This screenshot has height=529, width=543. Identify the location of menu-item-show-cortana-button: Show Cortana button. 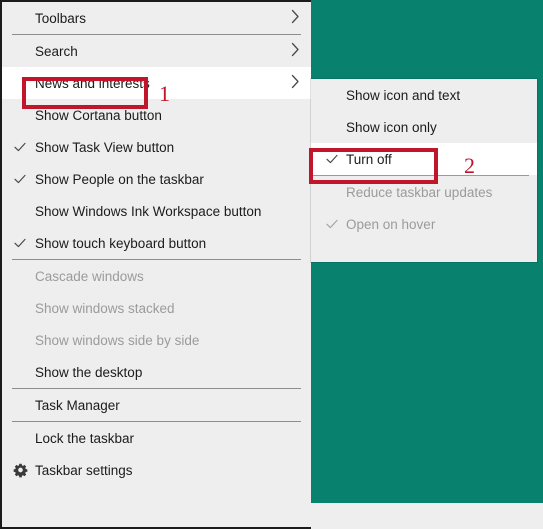
(156, 115).